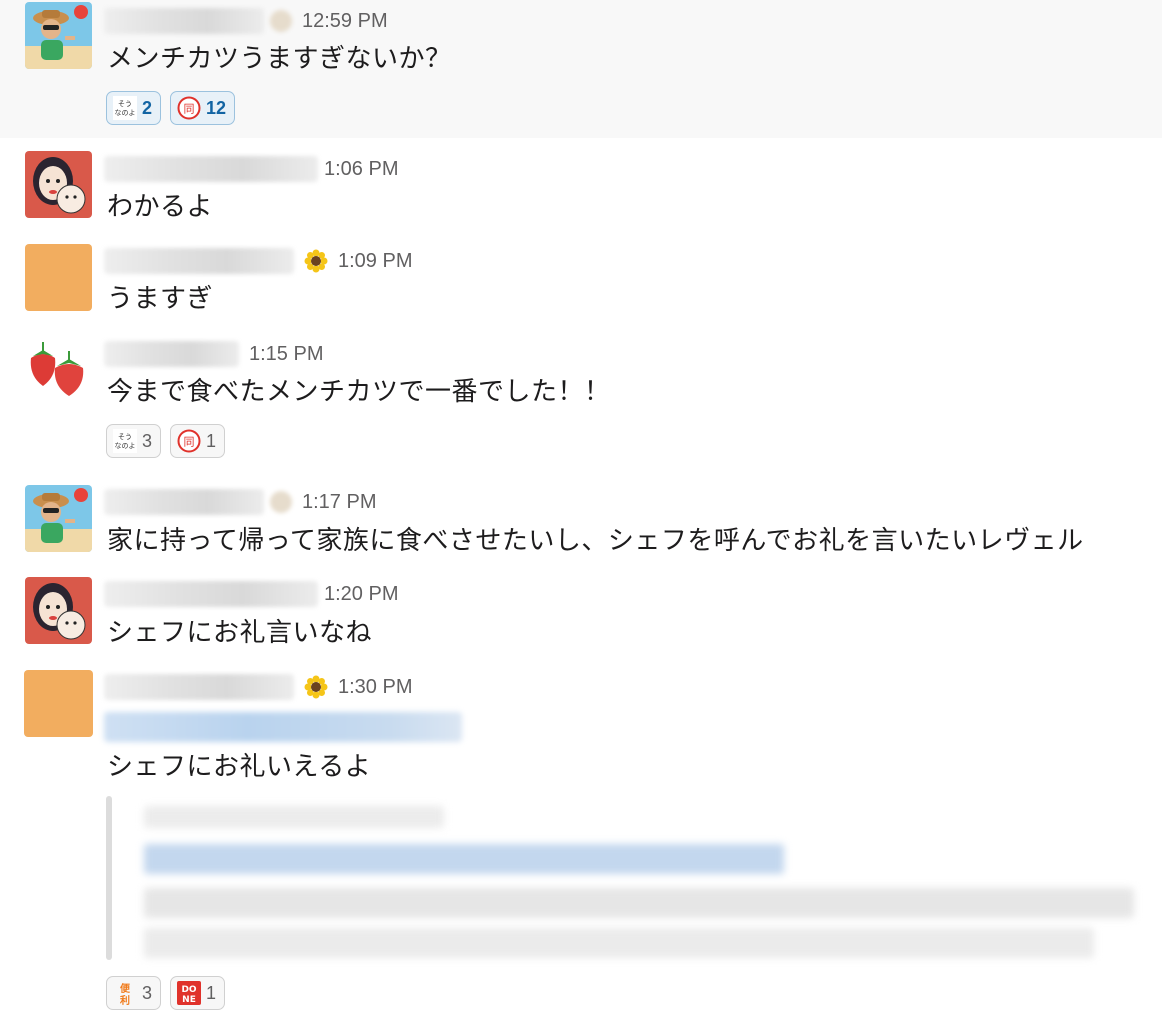  I want to click on message-header: 1:09 PM, so click(258, 261).